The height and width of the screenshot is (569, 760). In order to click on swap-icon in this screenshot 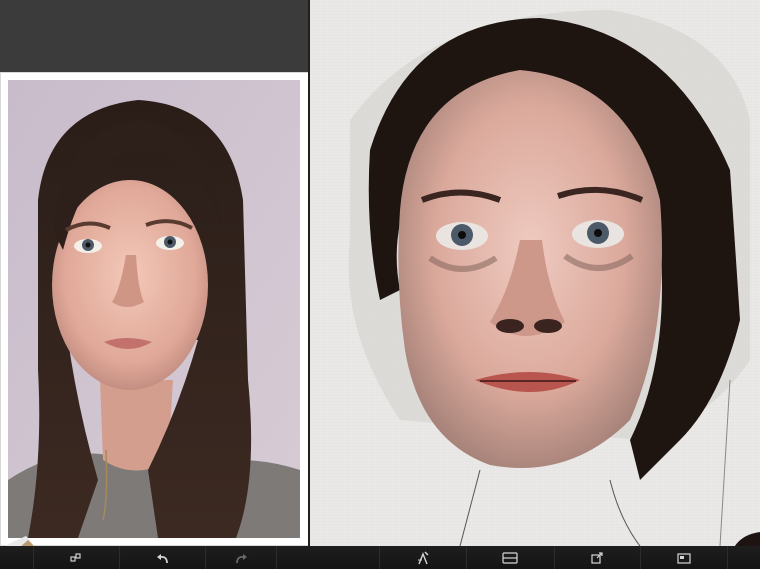, I will do `click(76, 557)`.